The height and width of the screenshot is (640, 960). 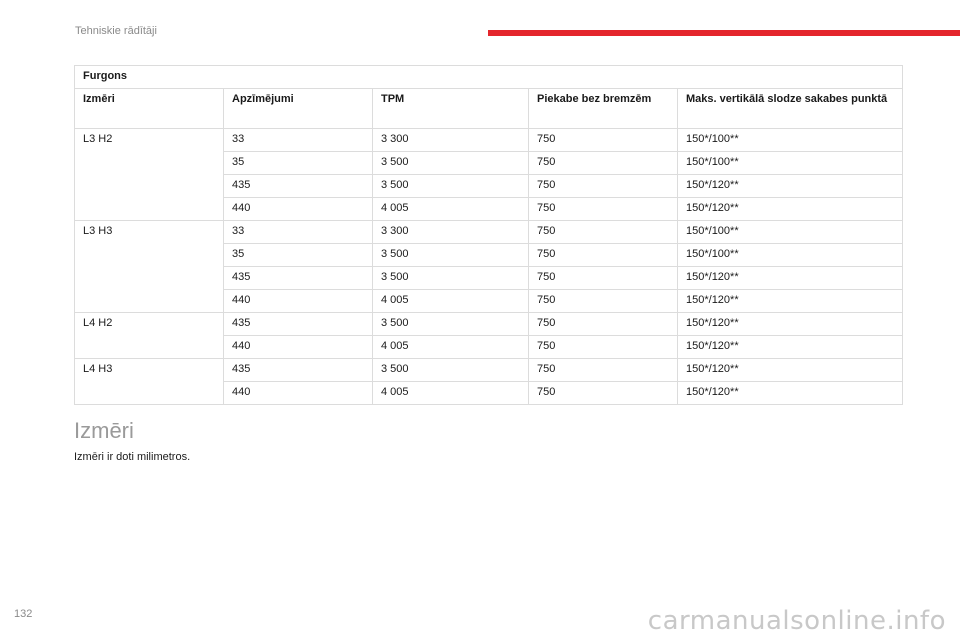 What do you see at coordinates (724, 33) in the screenshot?
I see `header-accent-bar` at bounding box center [724, 33].